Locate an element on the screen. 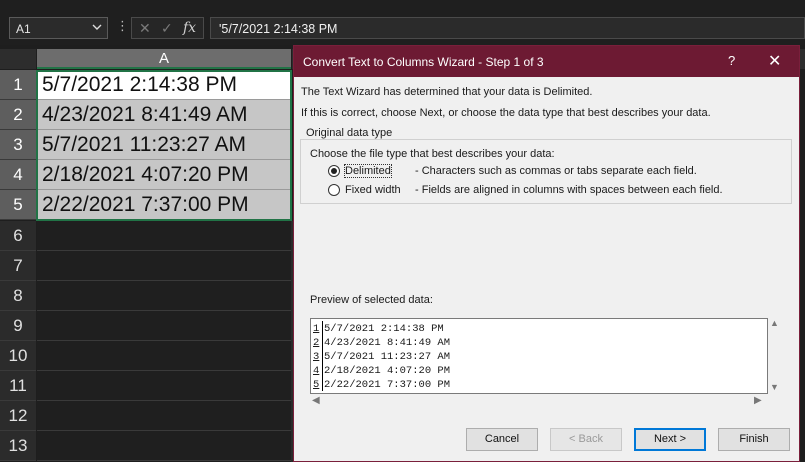  cell-a10 is located at coordinates (164, 356).